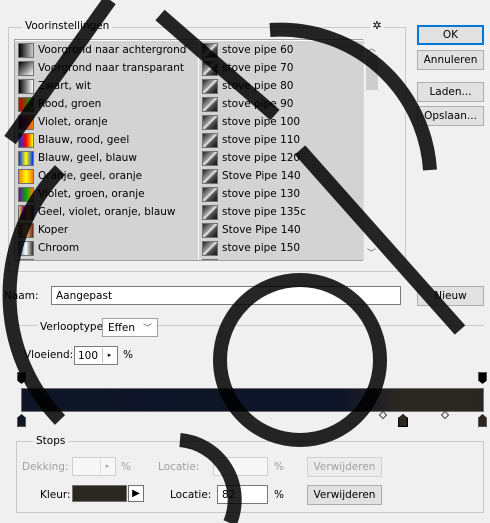  I want to click on ok-button: OK, so click(450, 35).